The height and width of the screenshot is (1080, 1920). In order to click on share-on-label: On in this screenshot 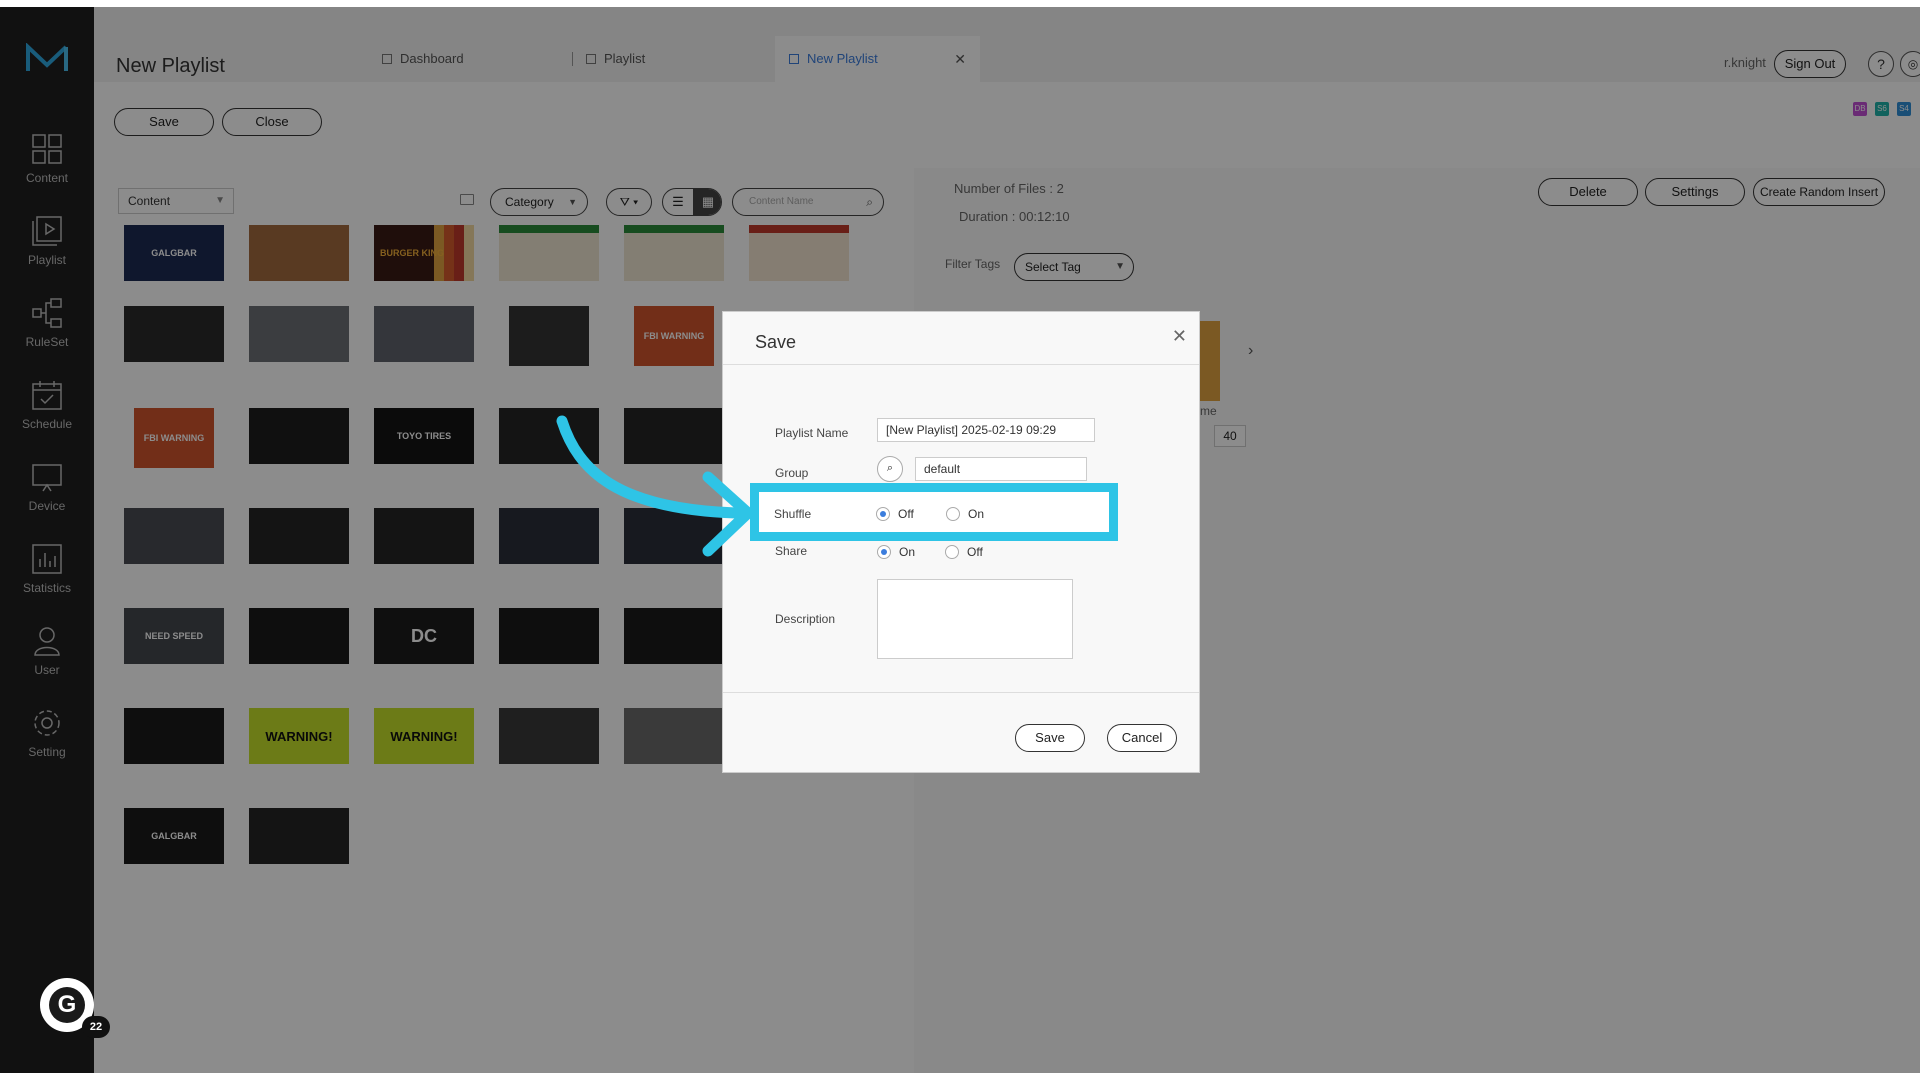, I will do `click(907, 552)`.